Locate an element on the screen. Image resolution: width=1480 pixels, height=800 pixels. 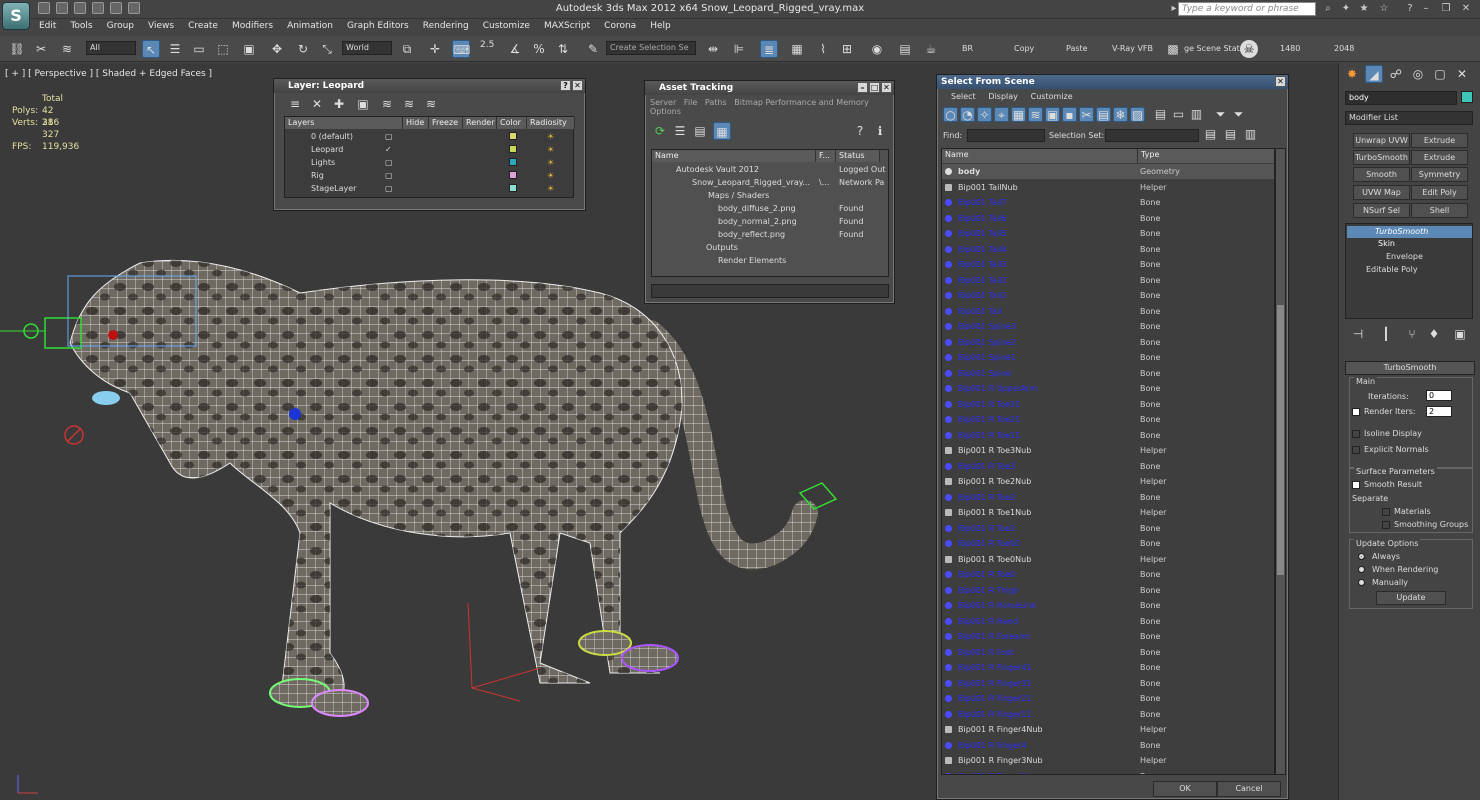
filter-hidden-icon: ▨ is located at coordinates (1137, 114).